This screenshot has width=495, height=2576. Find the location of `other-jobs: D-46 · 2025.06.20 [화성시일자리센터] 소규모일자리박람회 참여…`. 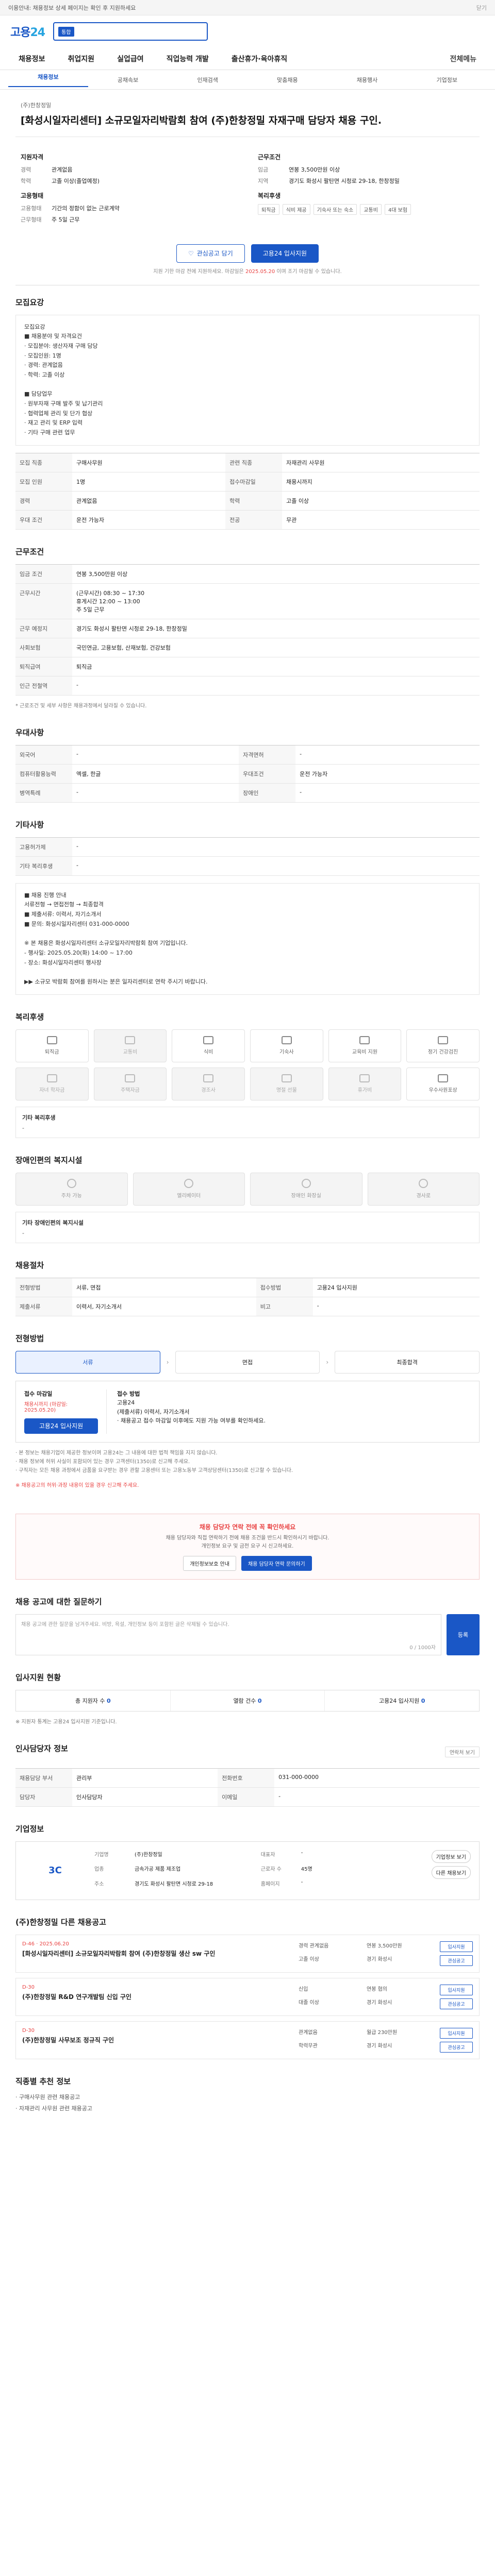

other-jobs: D-46 · 2025.06.20 [화성시일자리센터] 소규모일자리박람회 참여… is located at coordinates (247, 1996).